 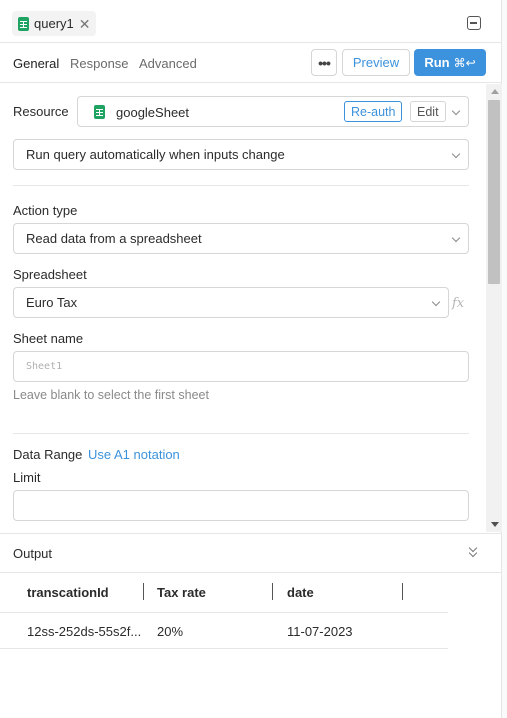 What do you see at coordinates (458, 303) in the screenshot?
I see `fx-icon: fx` at bounding box center [458, 303].